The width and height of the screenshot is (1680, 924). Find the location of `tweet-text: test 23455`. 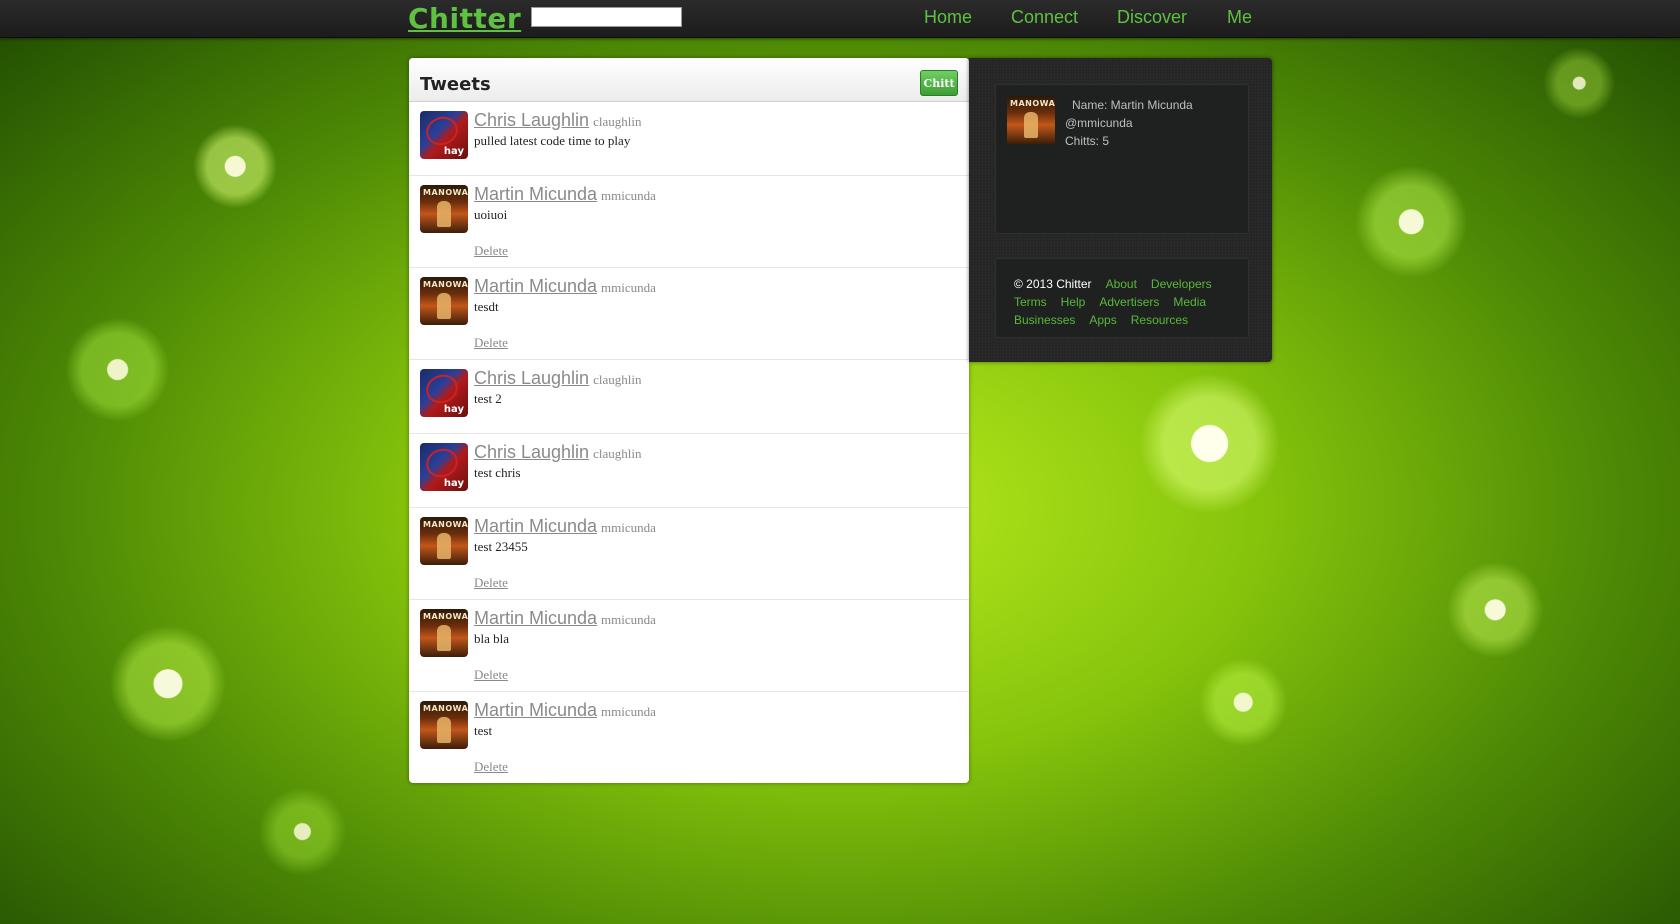

tweet-text: test 23455 is located at coordinates (501, 546).